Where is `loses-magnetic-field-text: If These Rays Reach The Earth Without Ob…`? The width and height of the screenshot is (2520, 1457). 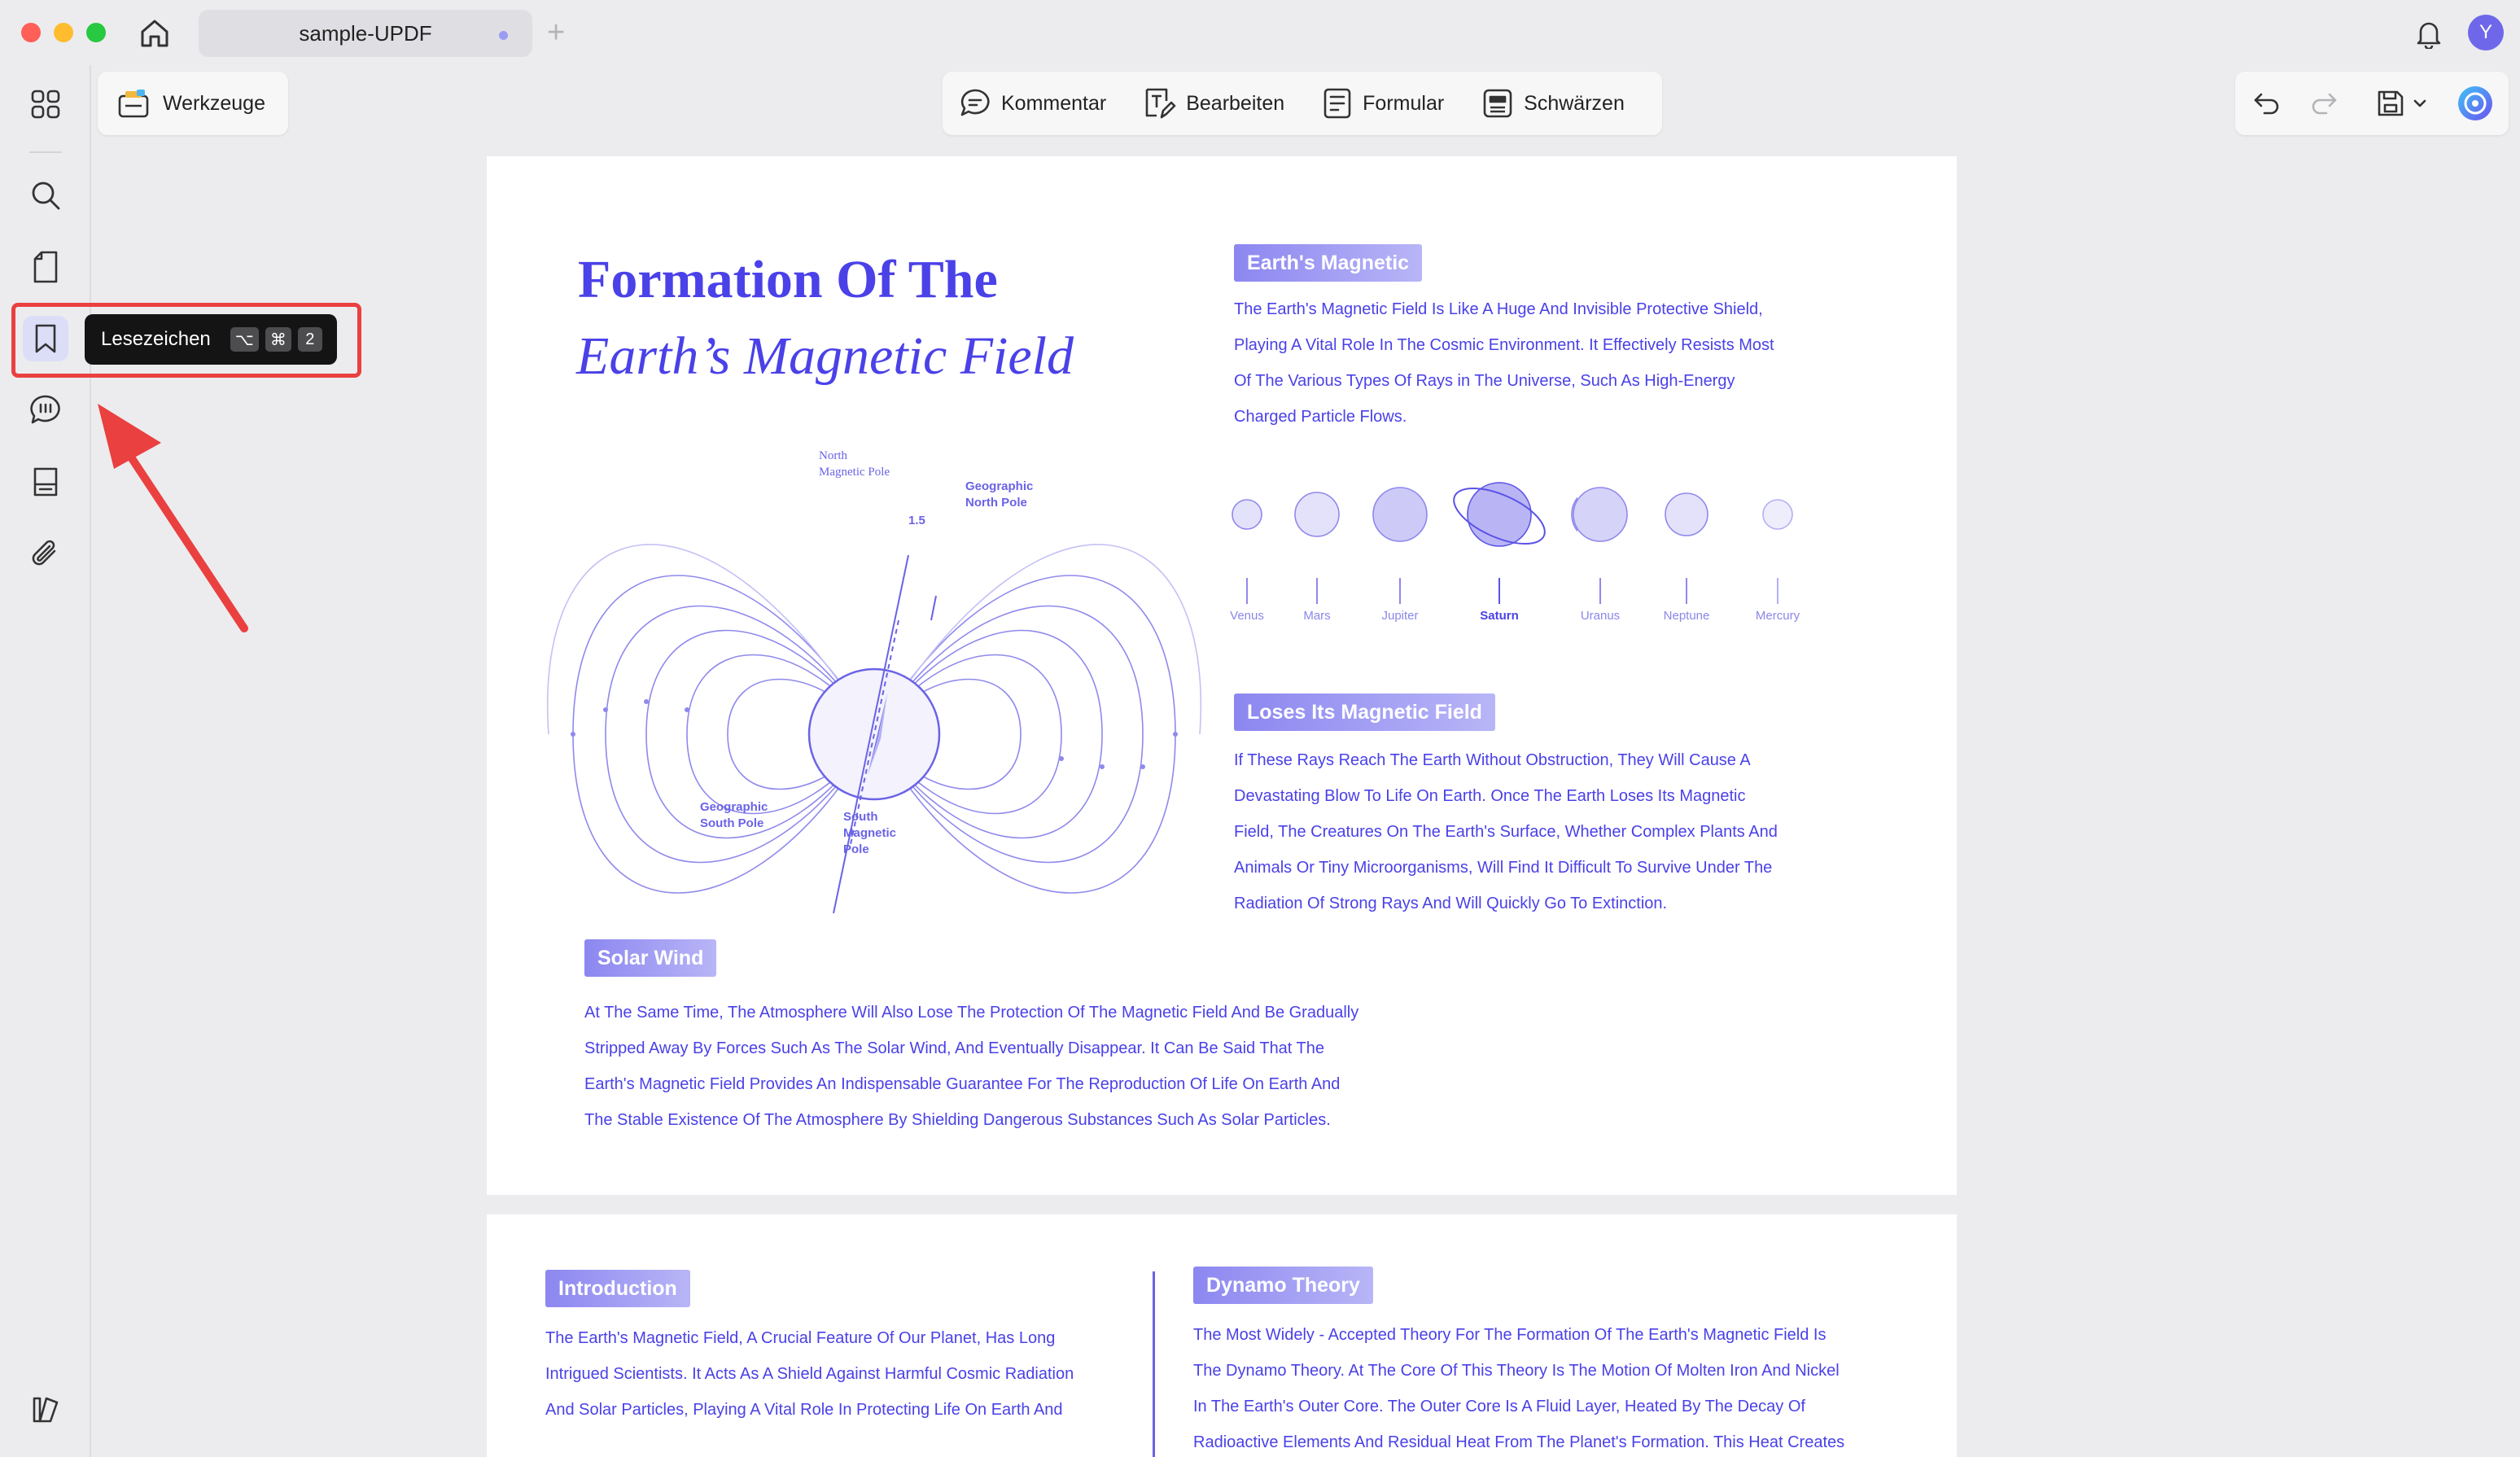 loses-magnetic-field-text: If These Rays Reach The Earth Without Ob… is located at coordinates (1506, 831).